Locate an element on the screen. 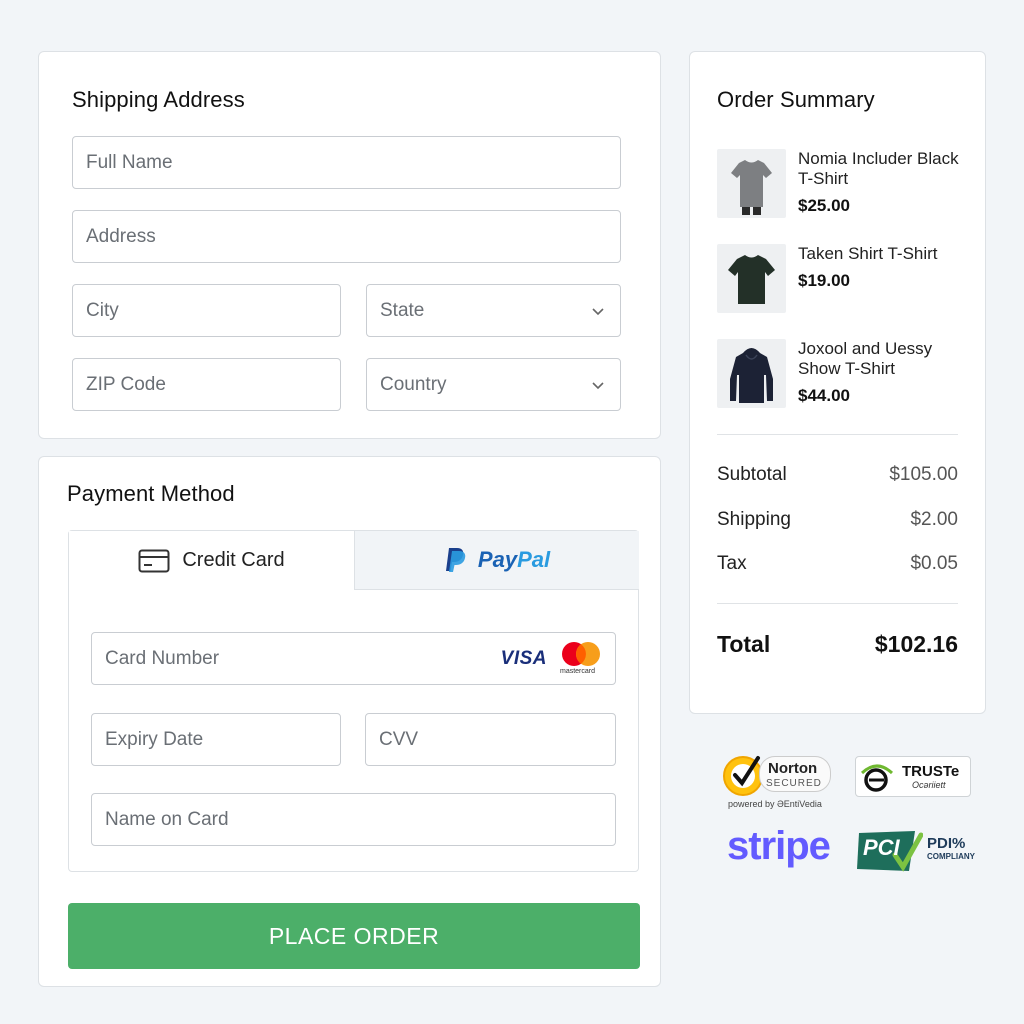 The width and height of the screenshot is (1024, 1024). paypal-logo-icon is located at coordinates (455, 560).